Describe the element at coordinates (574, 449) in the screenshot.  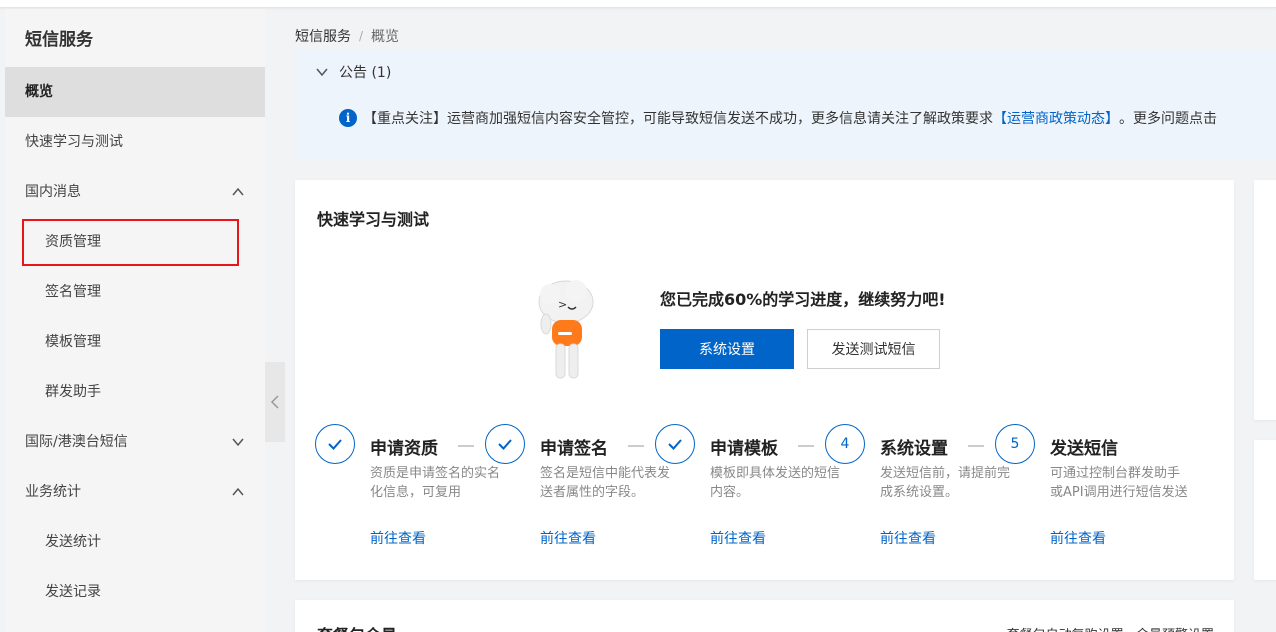
I see `step-title: 申请签名` at that location.